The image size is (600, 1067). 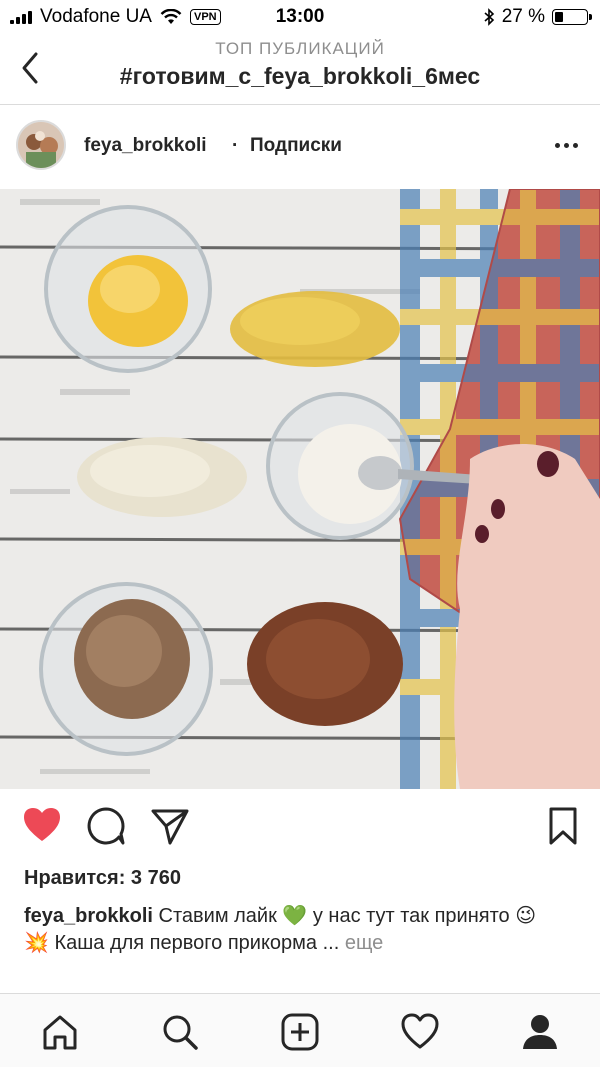 What do you see at coordinates (300, 17) in the screenshot?
I see `status-bar: Vodafone UA VPN 13:00 27 %` at bounding box center [300, 17].